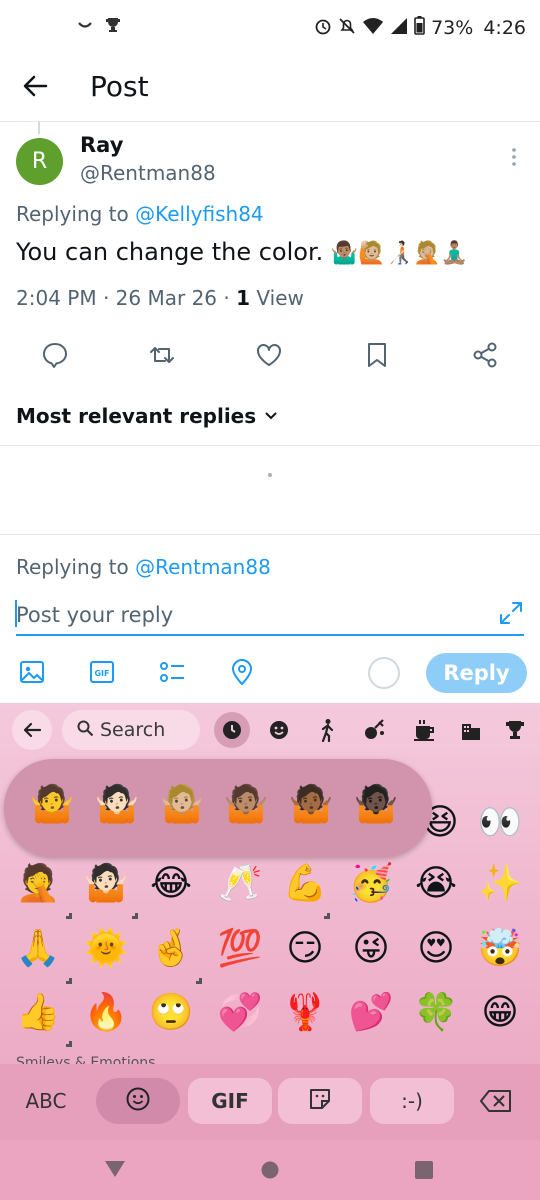 The width and height of the screenshot is (540, 1200). Describe the element at coordinates (311, 805) in the screenshot. I see `skin-tone-option: 🤷🏾` at that location.